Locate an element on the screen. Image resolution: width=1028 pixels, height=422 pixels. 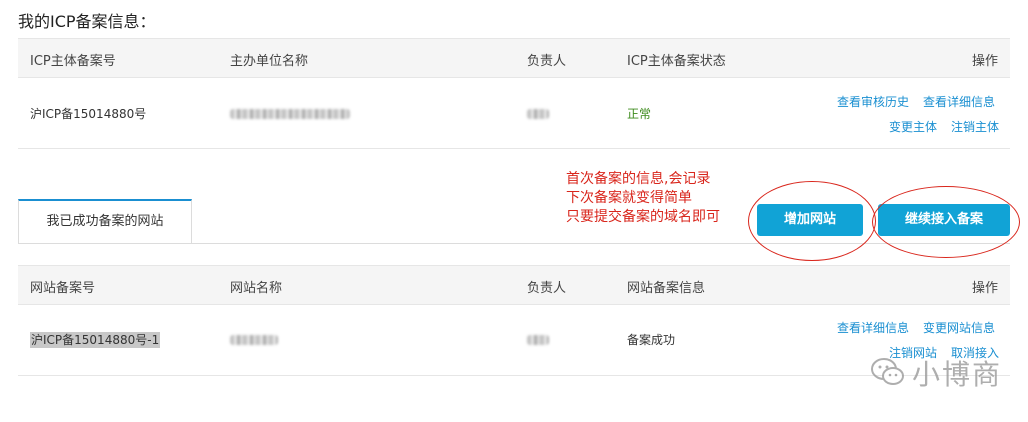
col-icp-number: ICP主体备案号 is located at coordinates (73, 61).